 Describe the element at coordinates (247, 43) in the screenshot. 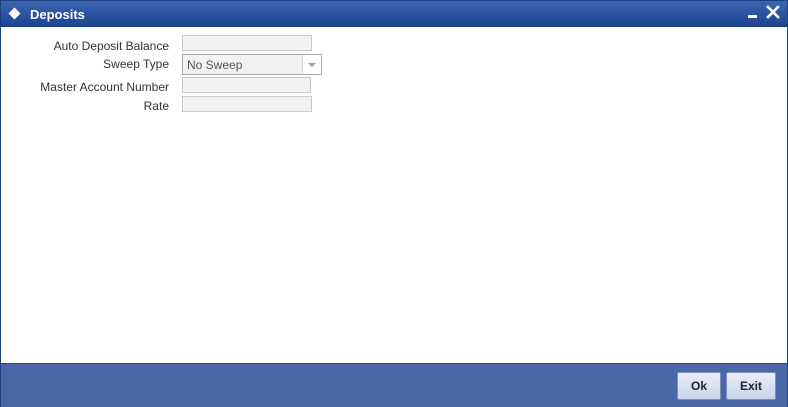

I see `auto-deposit-balance-field` at that location.